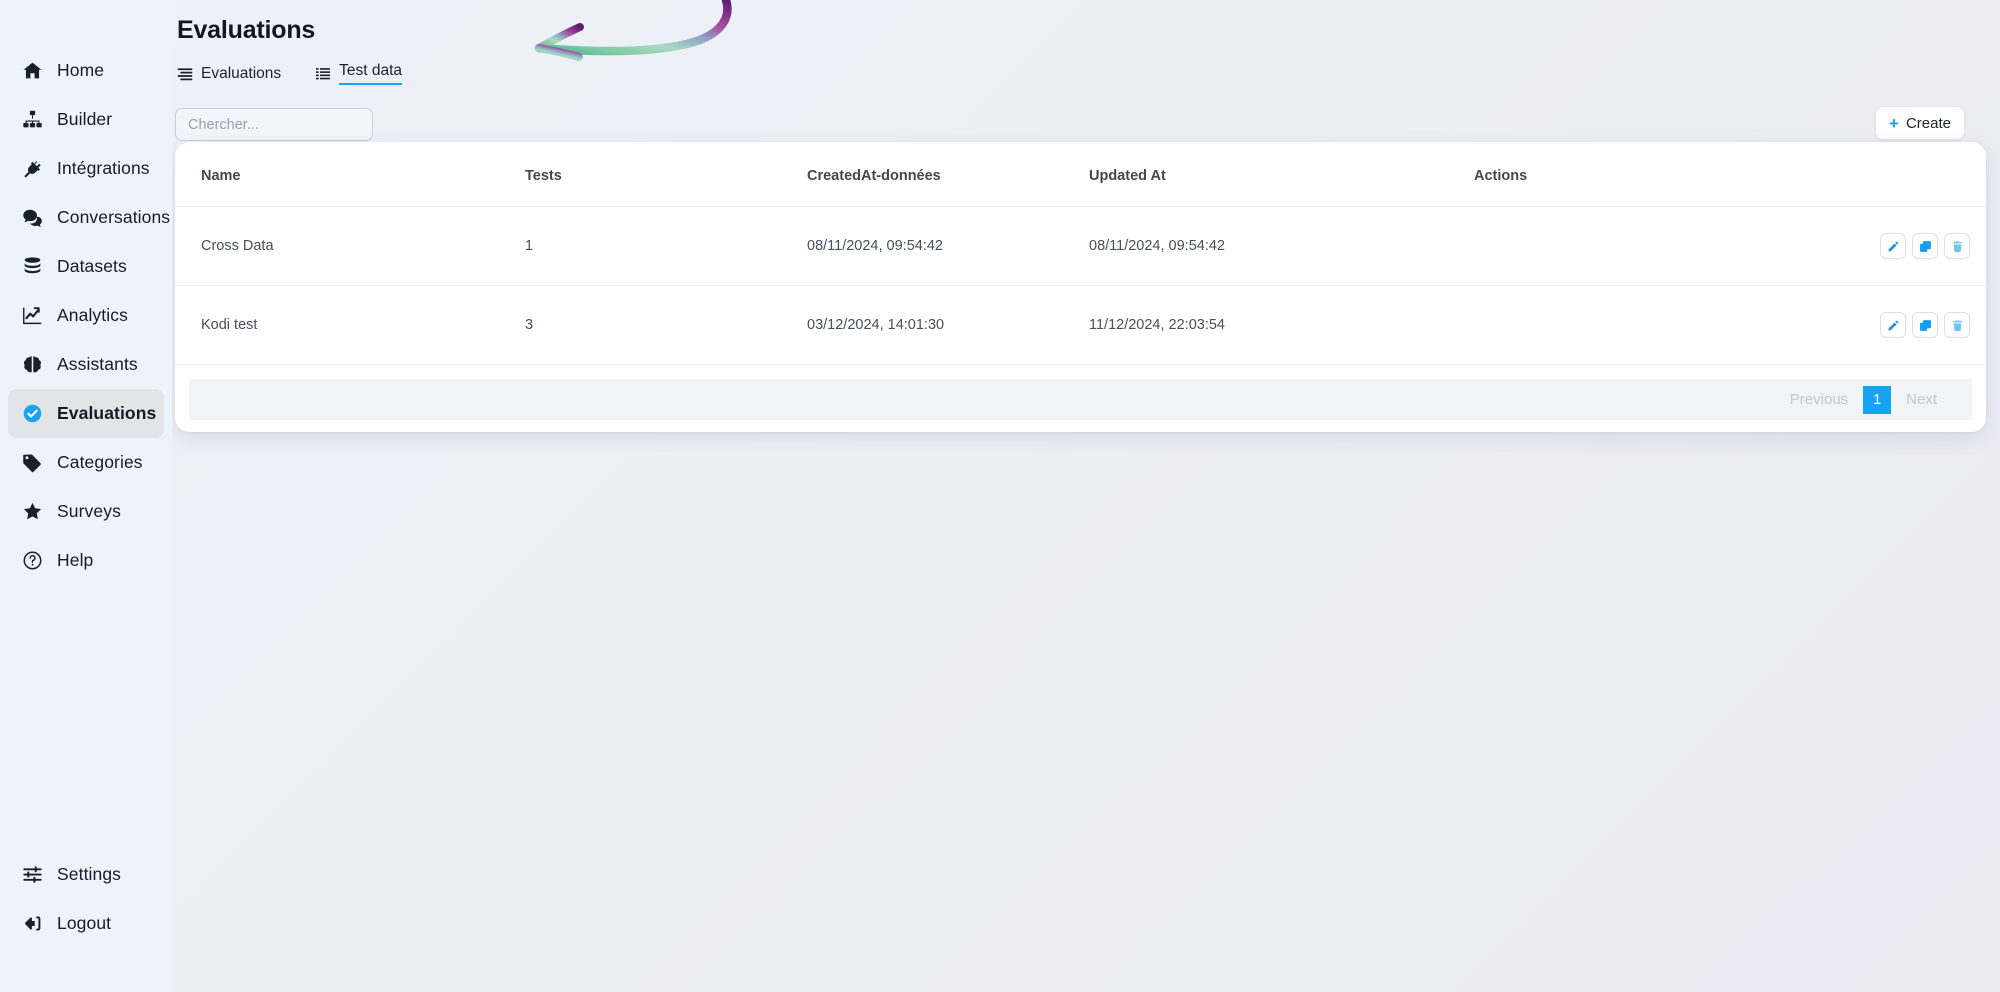 This screenshot has width=2000, height=992. What do you see at coordinates (1730, 174) in the screenshot?
I see `column-header-actions: Actions` at bounding box center [1730, 174].